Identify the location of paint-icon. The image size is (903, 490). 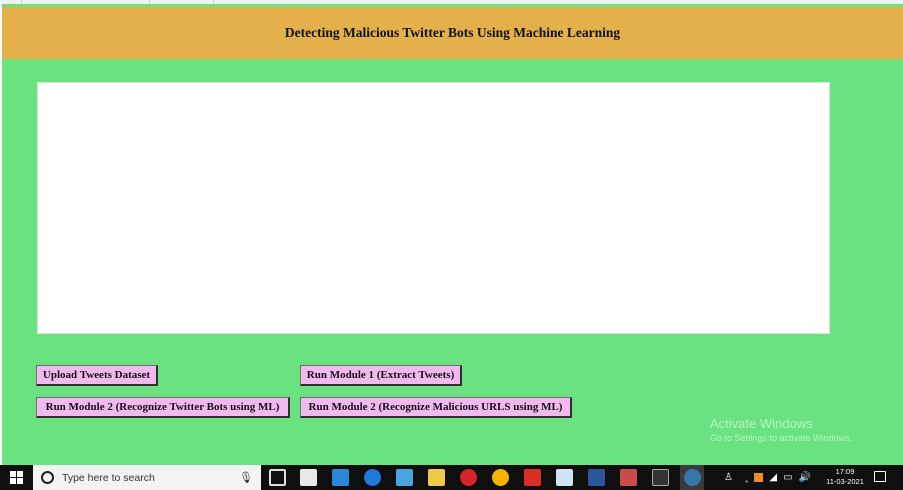
(628, 477).